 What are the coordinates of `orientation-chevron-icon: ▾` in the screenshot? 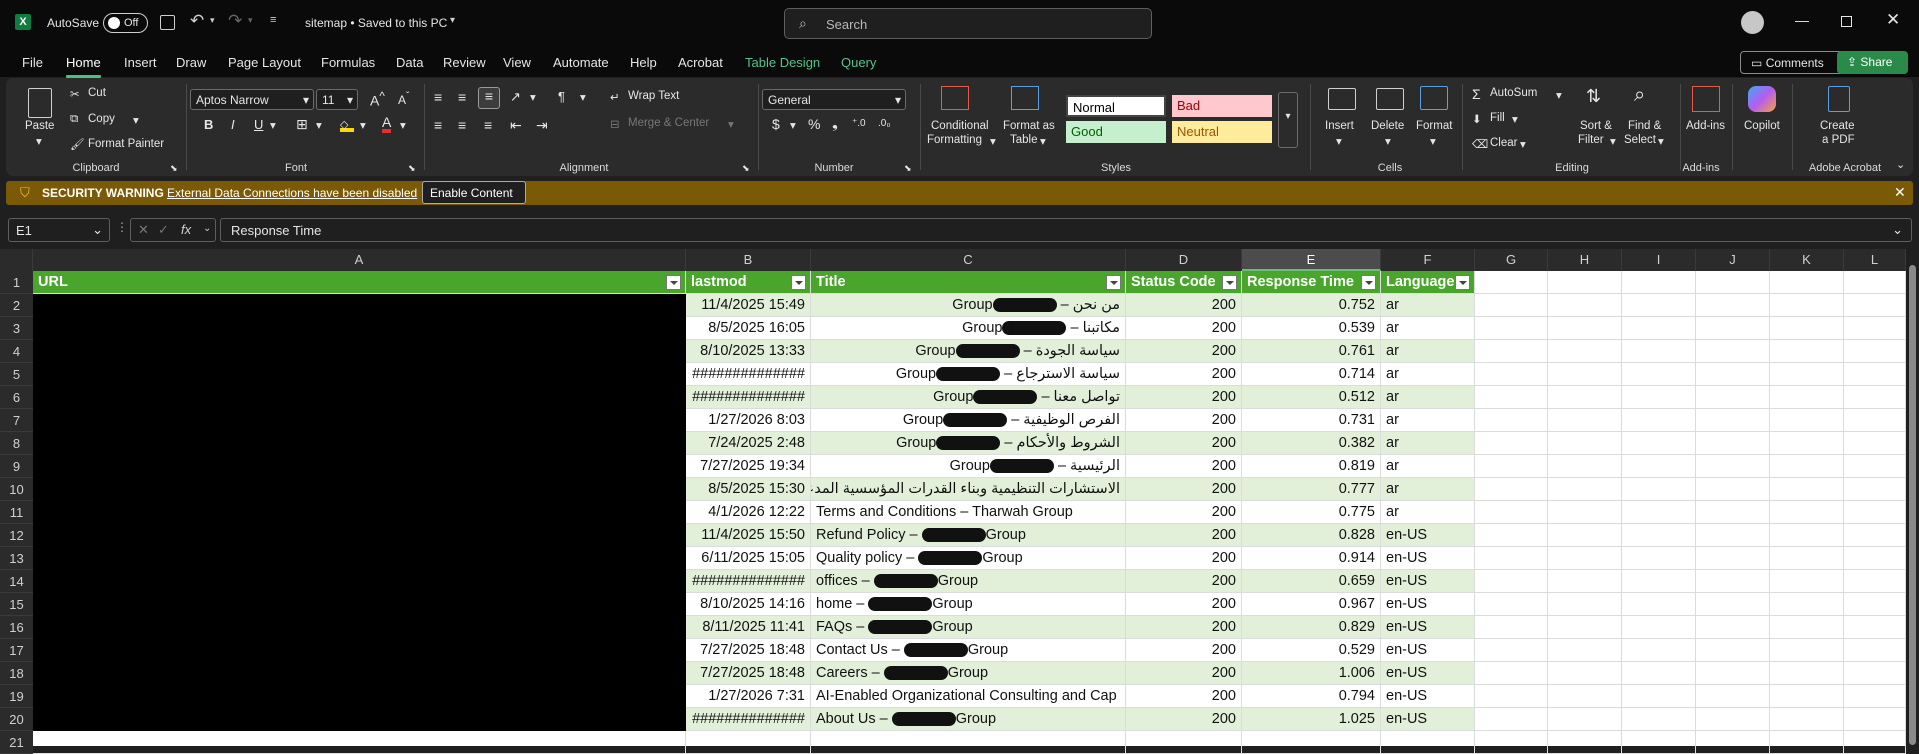 It's located at (533, 97).